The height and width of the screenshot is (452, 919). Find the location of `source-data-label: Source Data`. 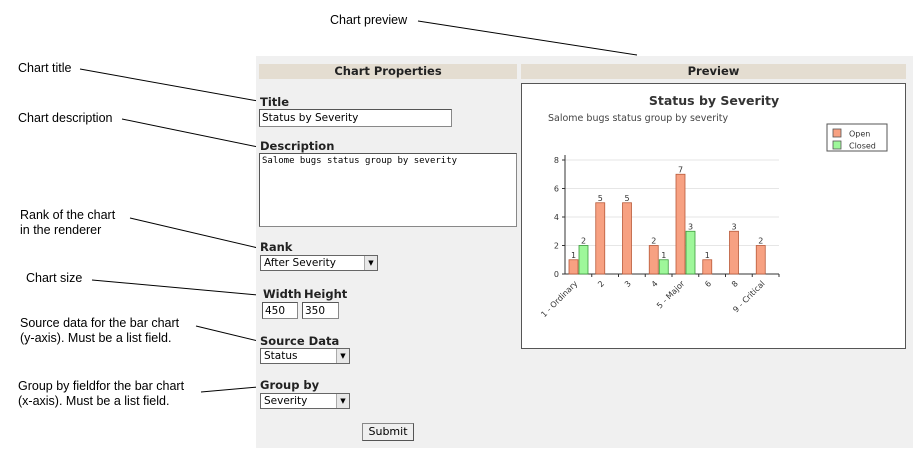

source-data-label: Source Data is located at coordinates (300, 341).